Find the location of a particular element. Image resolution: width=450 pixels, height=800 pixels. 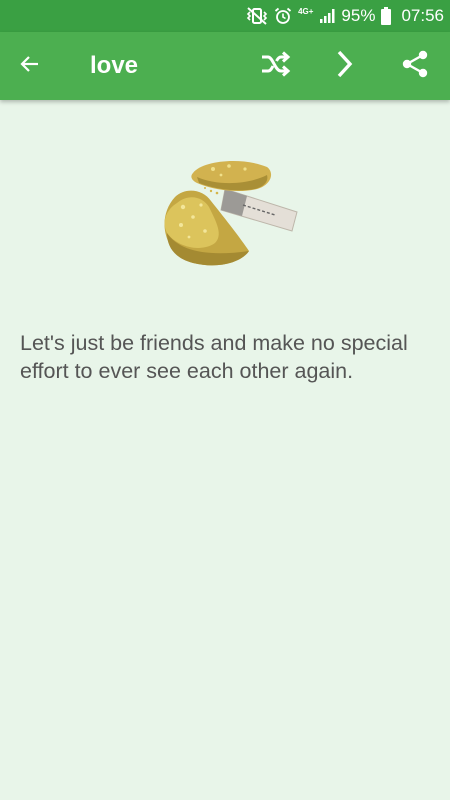

next-button is located at coordinates (344, 66).